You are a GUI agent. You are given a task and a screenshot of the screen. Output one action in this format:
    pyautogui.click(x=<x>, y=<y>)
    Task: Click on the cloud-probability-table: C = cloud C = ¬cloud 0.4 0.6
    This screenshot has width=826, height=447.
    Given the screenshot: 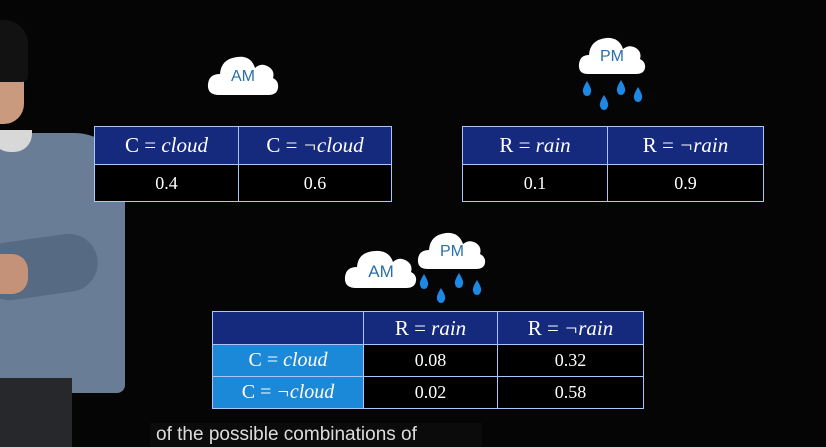 What is the action you would take?
    pyautogui.click(x=243, y=164)
    